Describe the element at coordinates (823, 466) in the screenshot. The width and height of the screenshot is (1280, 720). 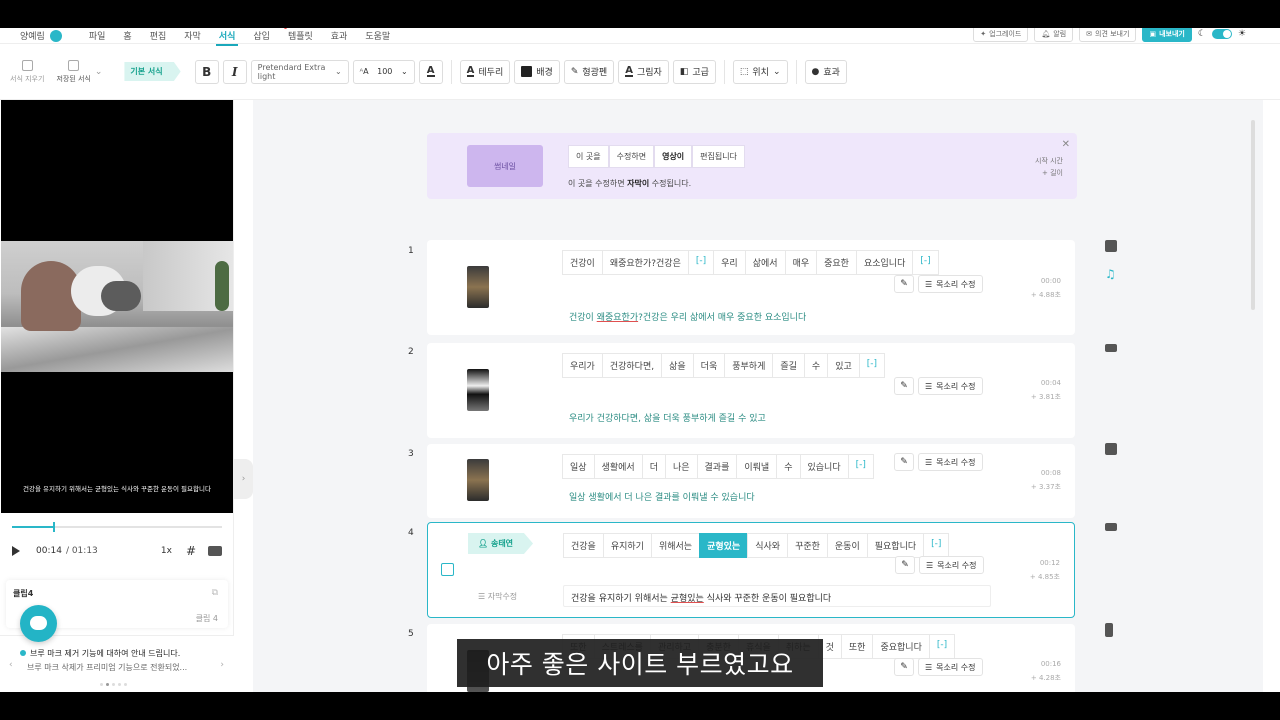
I see `word-chip: 있습니다` at that location.